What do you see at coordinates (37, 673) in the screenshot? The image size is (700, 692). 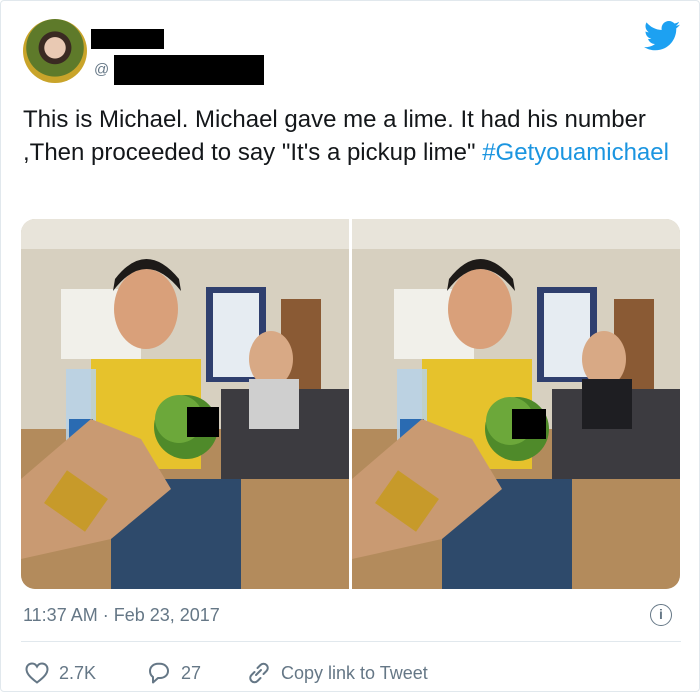 I see `heart-icon` at bounding box center [37, 673].